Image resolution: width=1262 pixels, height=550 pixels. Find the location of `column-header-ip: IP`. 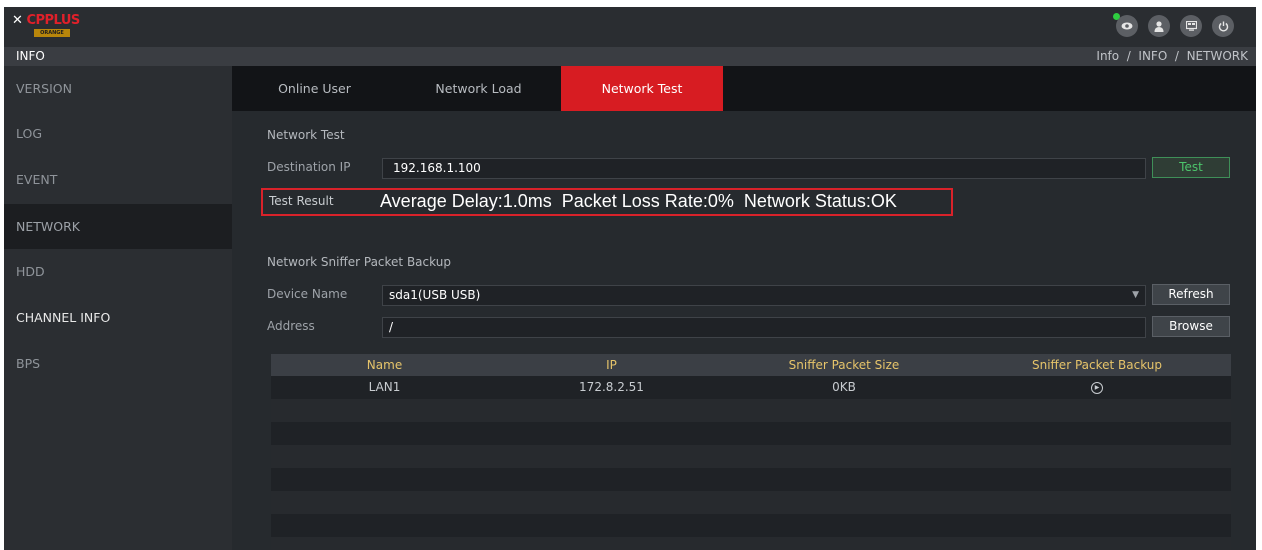

column-header-ip: IP is located at coordinates (611, 365).